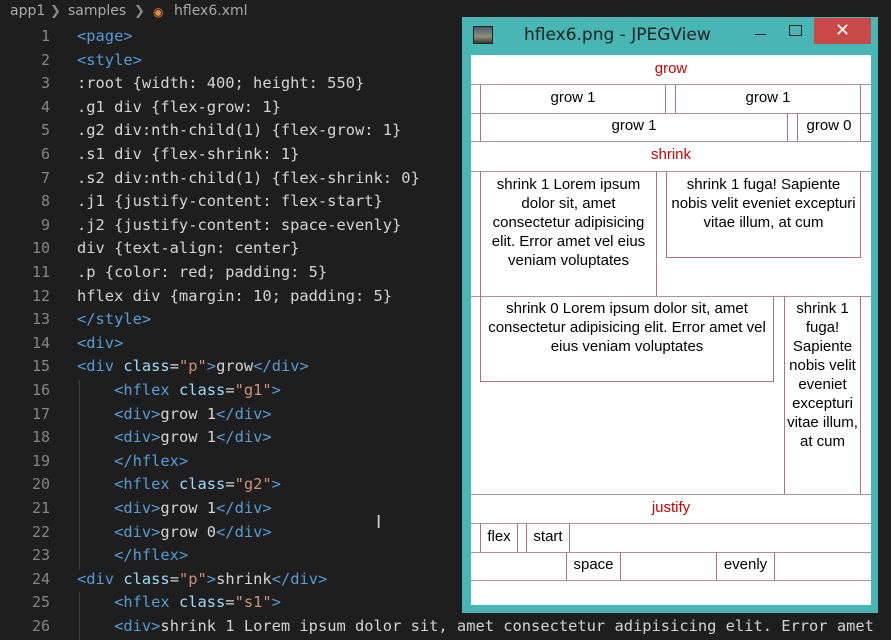 This screenshot has width=891, height=640. What do you see at coordinates (548, 538) in the screenshot?
I see `j1-item: start` at bounding box center [548, 538].